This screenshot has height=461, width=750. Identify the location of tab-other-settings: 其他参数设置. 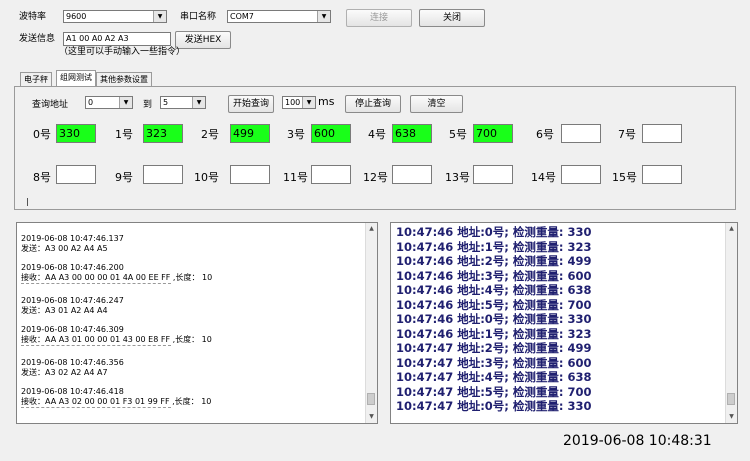
(124, 79).